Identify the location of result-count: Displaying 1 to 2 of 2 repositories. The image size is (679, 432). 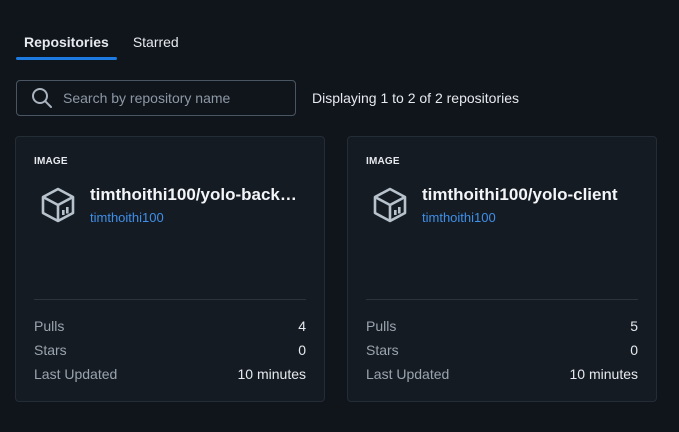
(415, 98).